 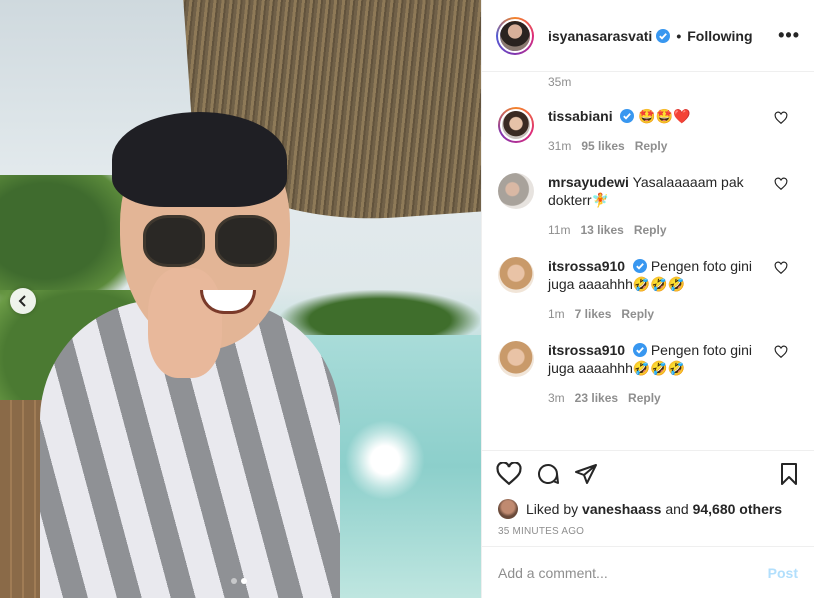 What do you see at coordinates (556, 398) in the screenshot?
I see `comment-time: 3m` at bounding box center [556, 398].